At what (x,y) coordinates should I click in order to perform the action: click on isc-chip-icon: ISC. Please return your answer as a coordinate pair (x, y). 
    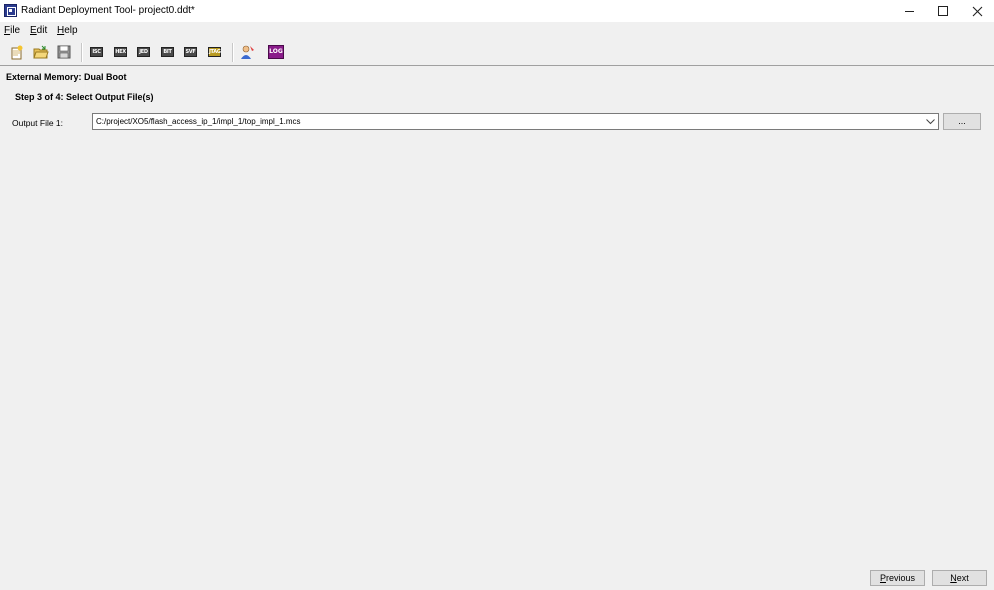
    Looking at the image, I should click on (96, 52).